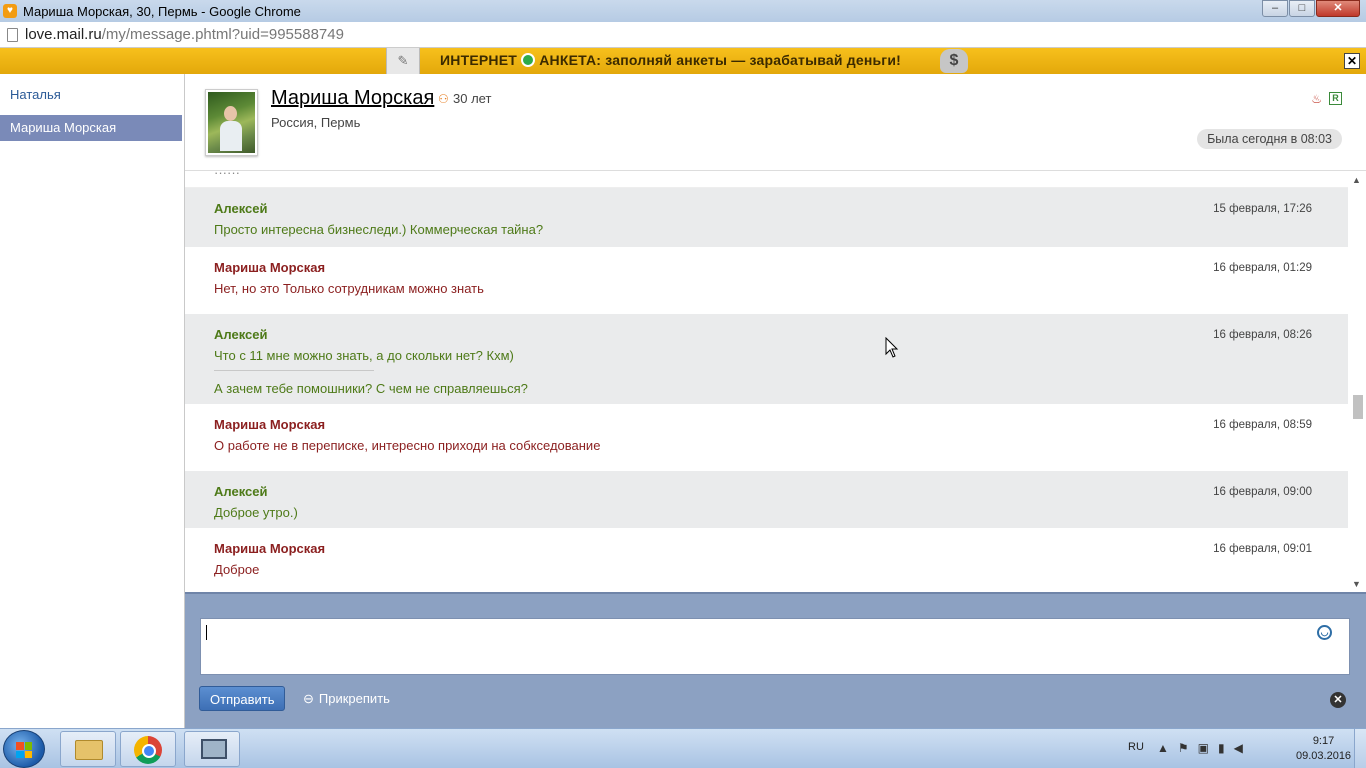 This screenshot has height=768, width=1366. I want to click on contacts-sidebar: Наталья Мариша Морская, so click(92, 401).